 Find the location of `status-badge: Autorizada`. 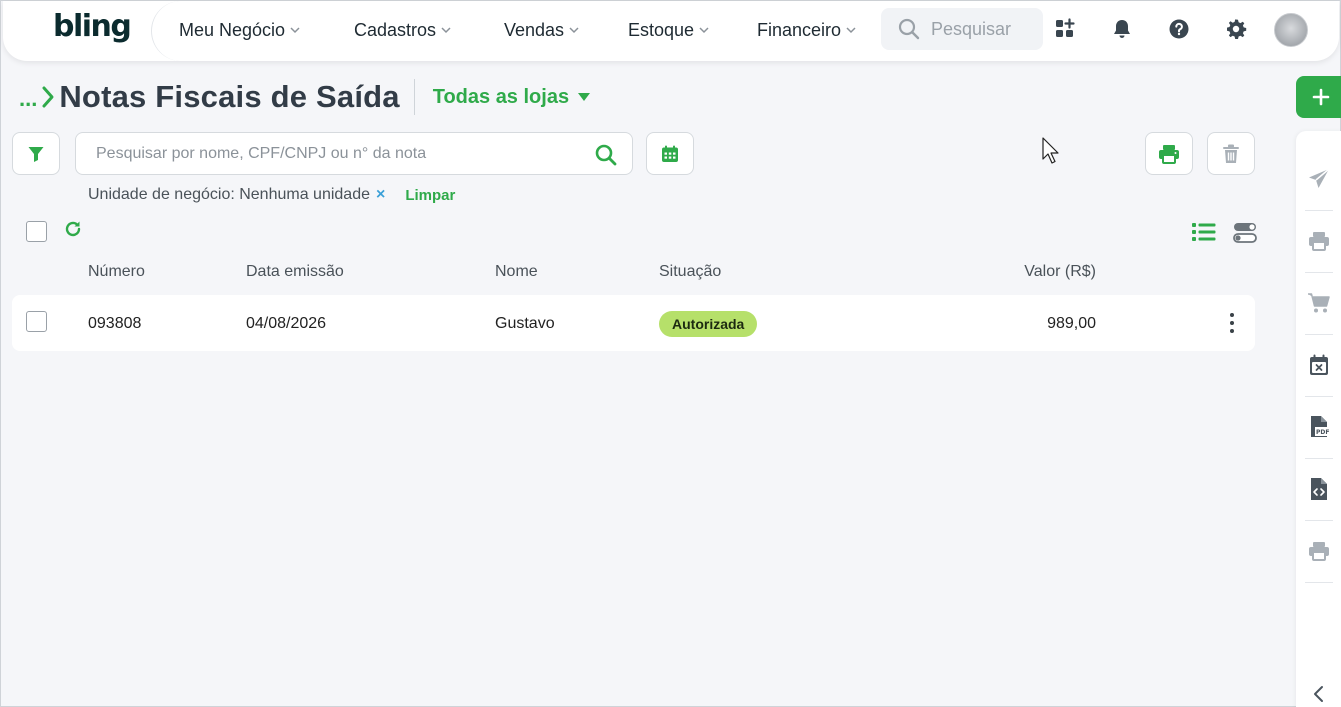

status-badge: Autorizada is located at coordinates (708, 324).